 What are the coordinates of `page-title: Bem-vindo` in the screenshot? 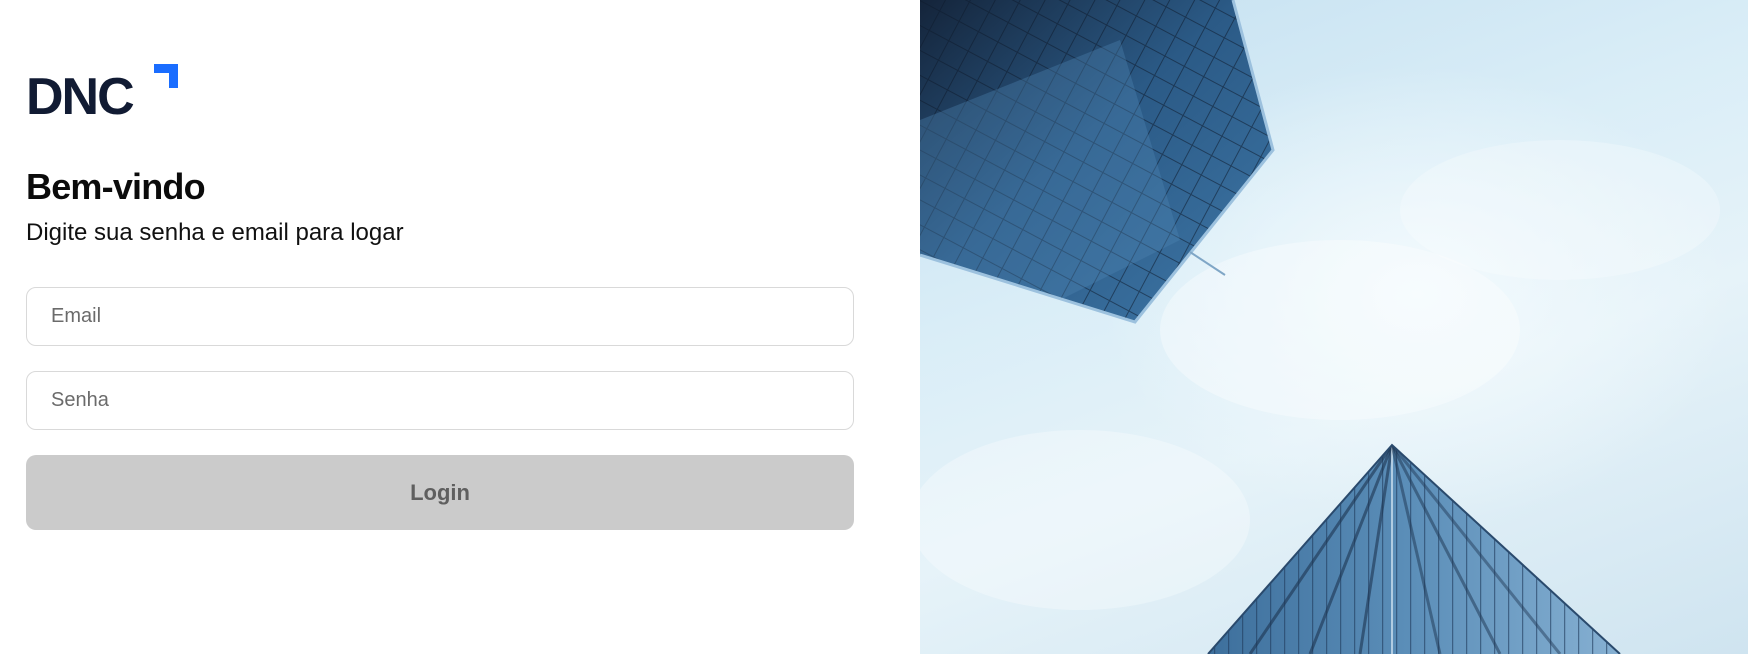 It's located at (116, 186).